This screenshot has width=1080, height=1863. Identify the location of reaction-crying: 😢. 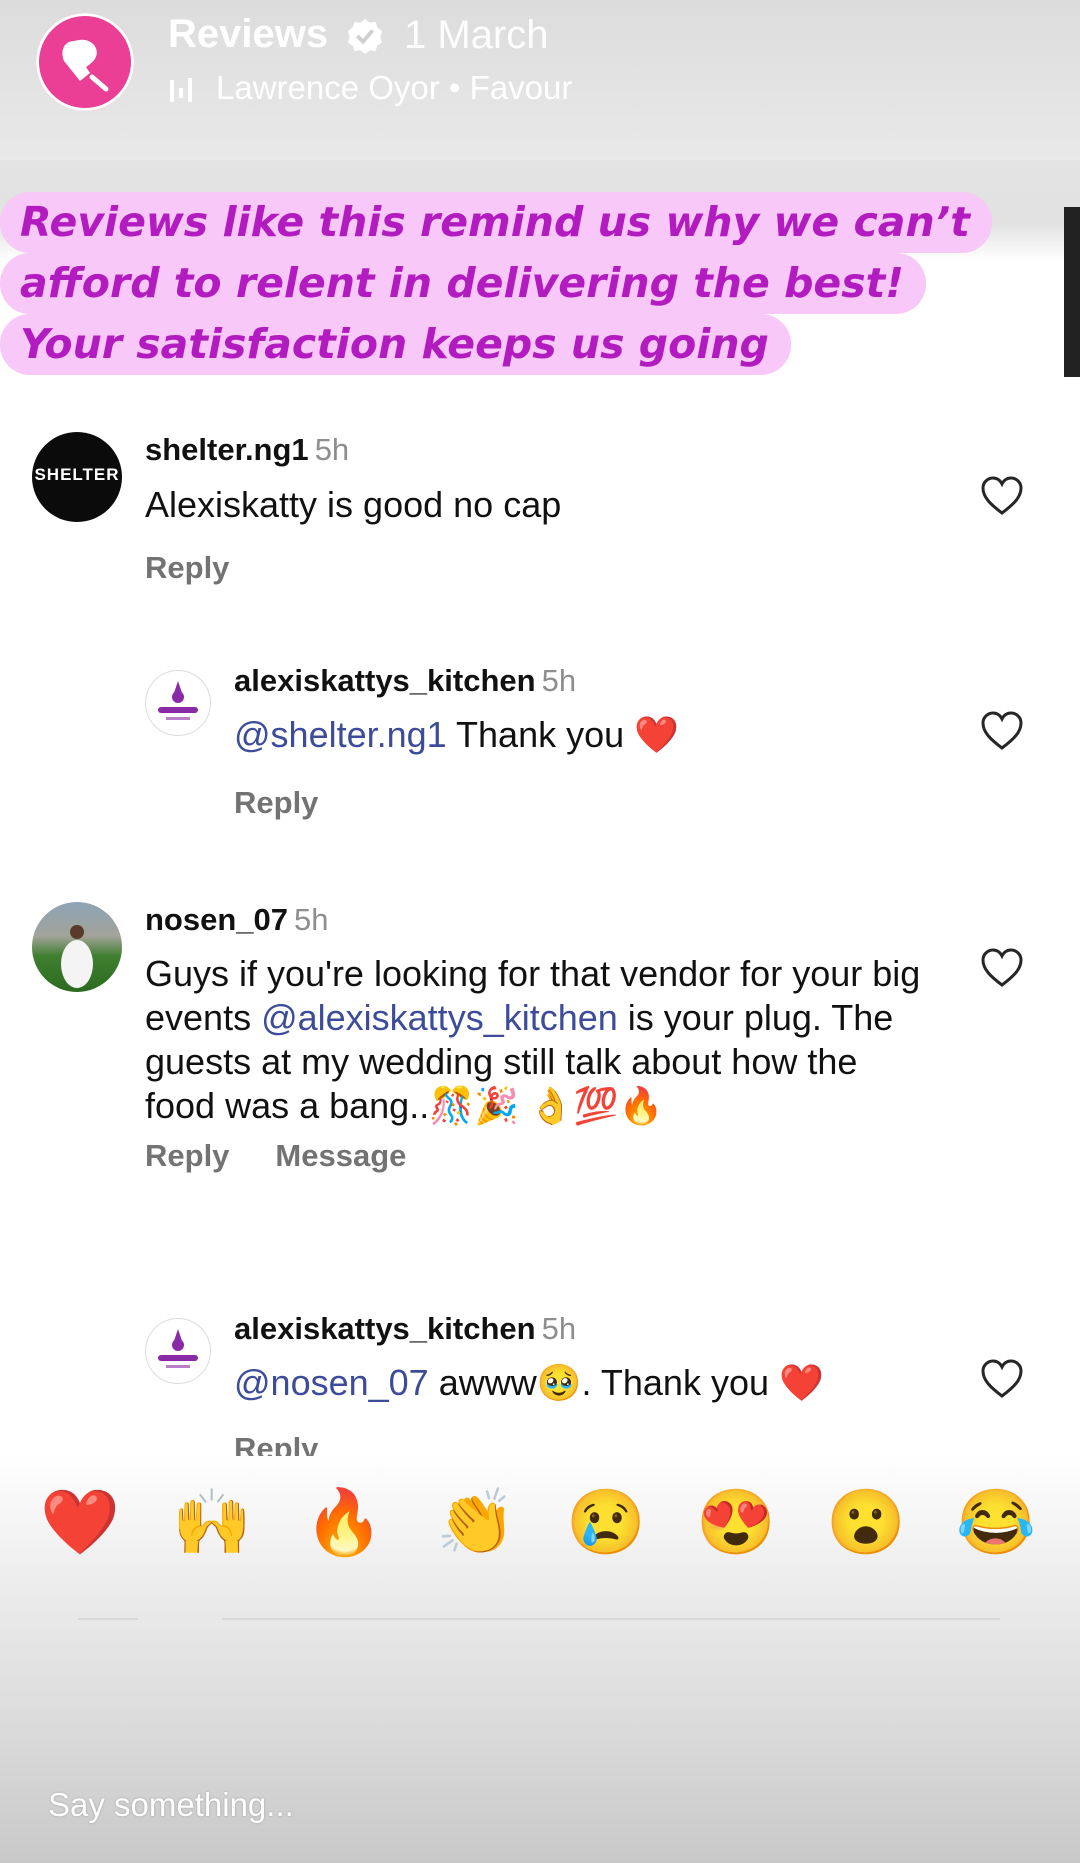
(606, 1522).